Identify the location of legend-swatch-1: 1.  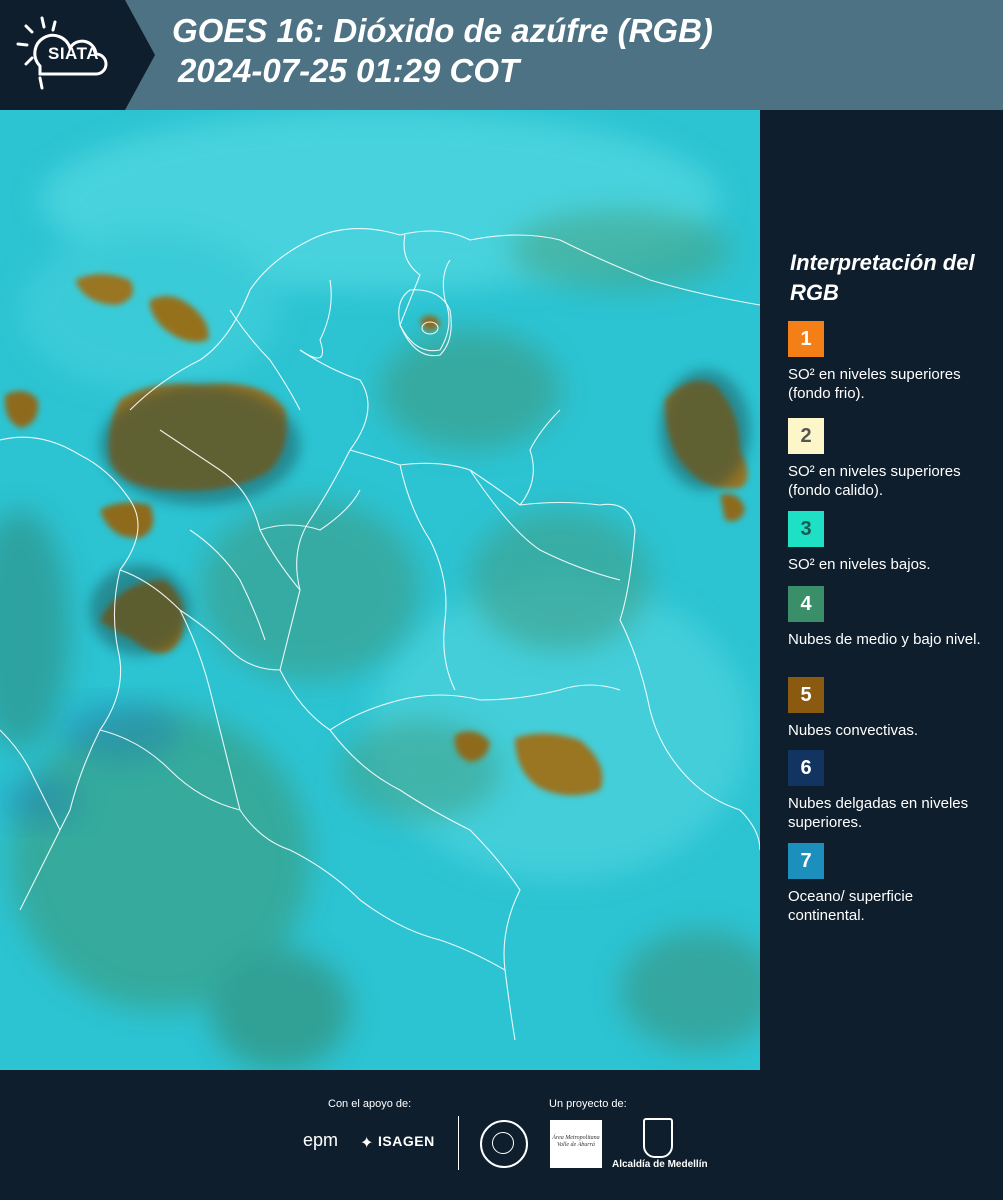
(806, 339).